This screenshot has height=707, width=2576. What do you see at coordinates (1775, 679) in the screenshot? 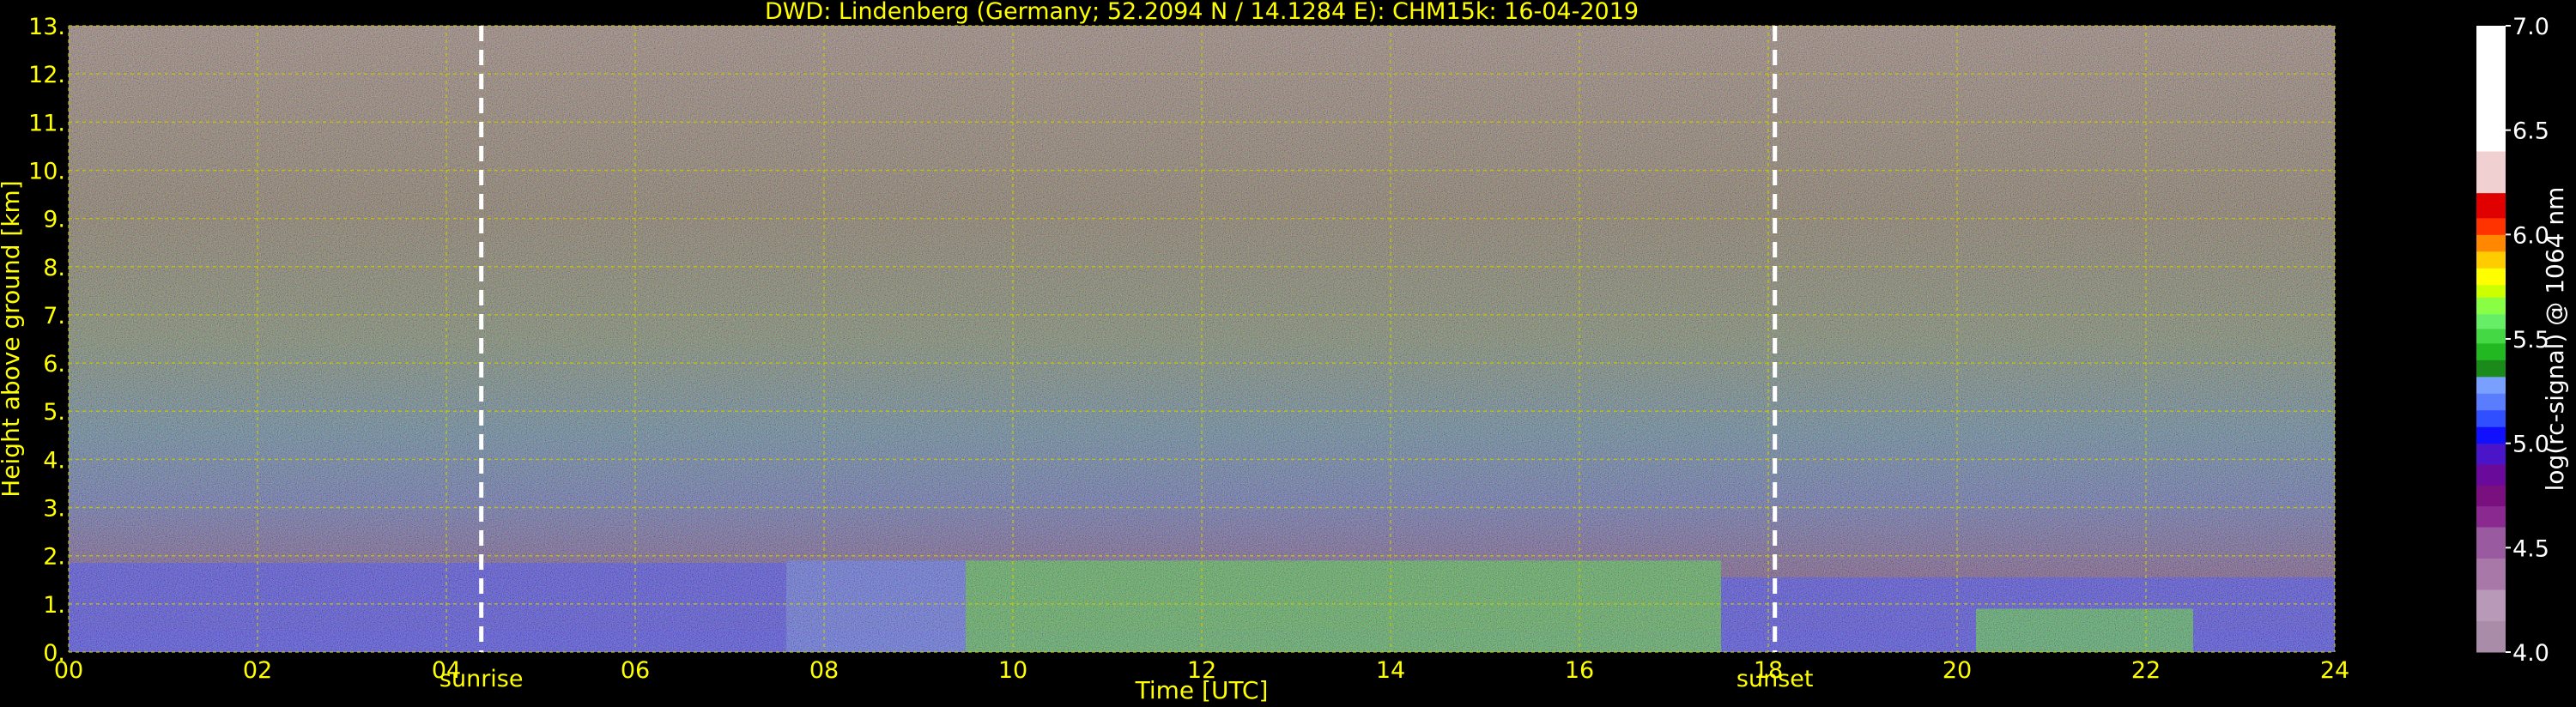
I see `sun-marker-label: sunset` at bounding box center [1775, 679].